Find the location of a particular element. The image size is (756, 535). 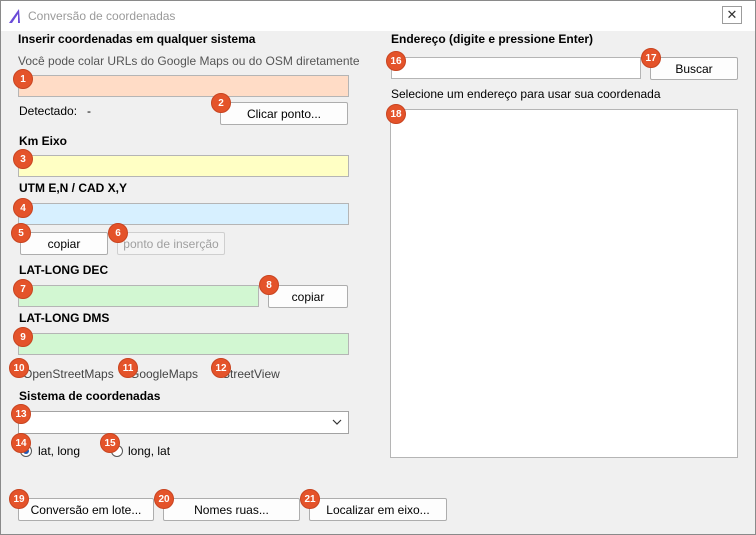

badge-8: 8 is located at coordinates (269, 285).